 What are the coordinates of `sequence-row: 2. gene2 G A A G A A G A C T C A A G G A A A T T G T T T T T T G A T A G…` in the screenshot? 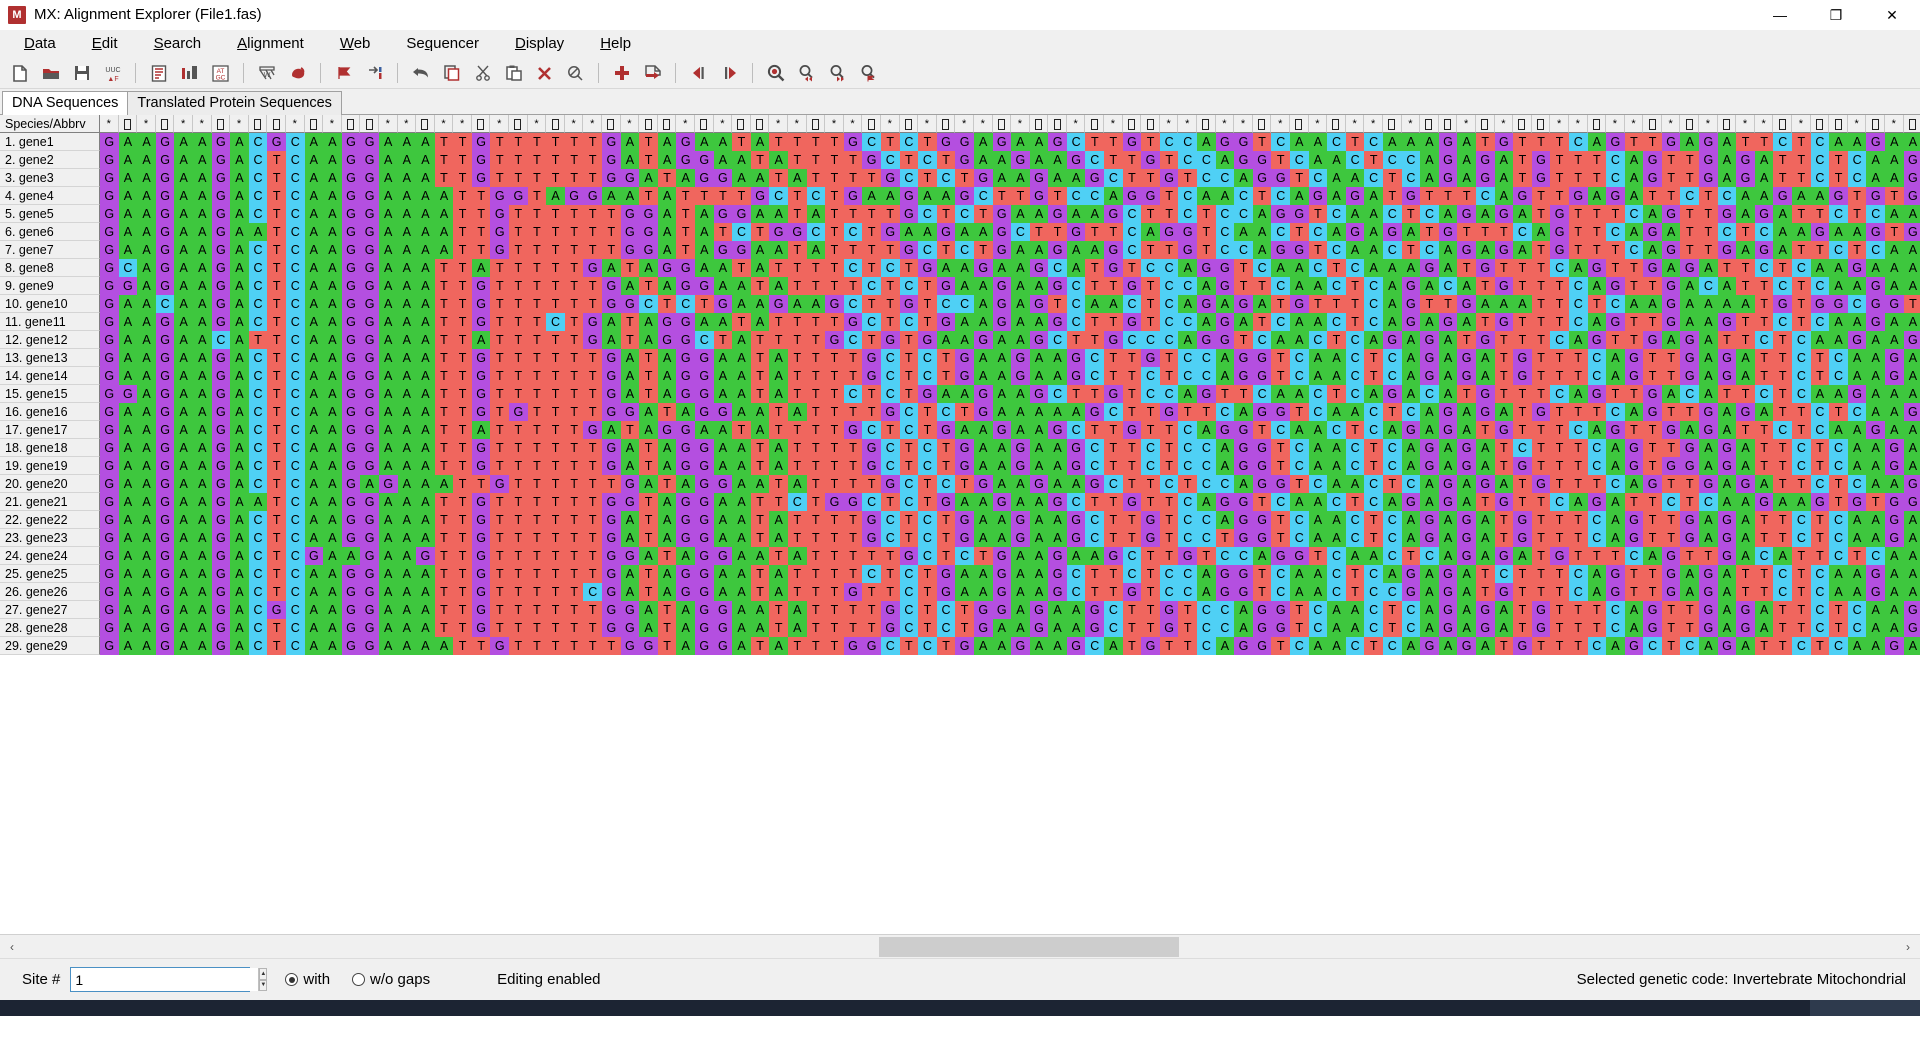 It's located at (960, 160).